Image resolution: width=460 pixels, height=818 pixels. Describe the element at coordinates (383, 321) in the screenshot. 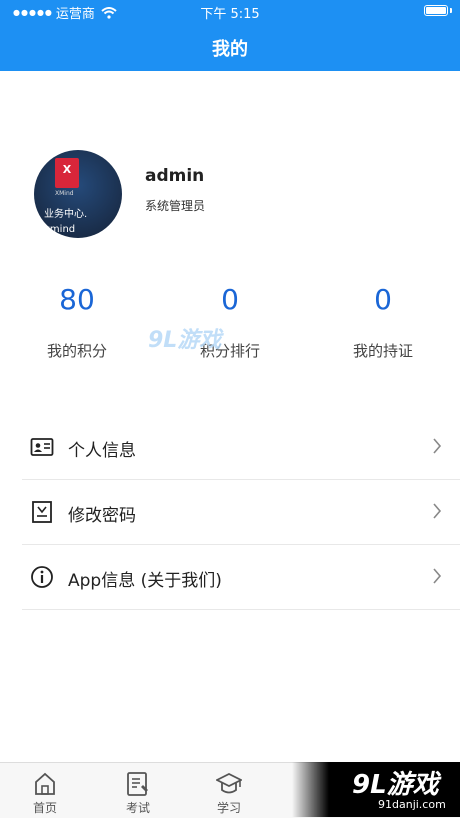

I see `stat-certificates: 0 我的持证` at that location.